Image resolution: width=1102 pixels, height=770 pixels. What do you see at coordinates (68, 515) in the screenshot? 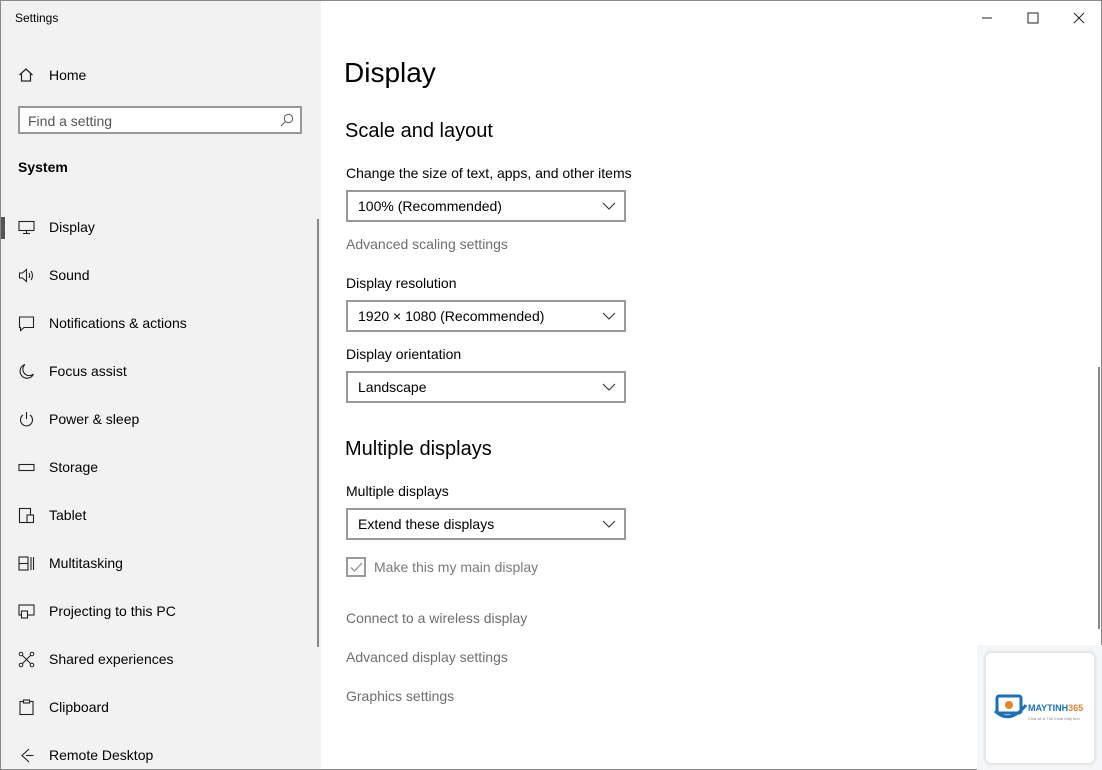
I see `sidebar-item-label: Tablet` at bounding box center [68, 515].